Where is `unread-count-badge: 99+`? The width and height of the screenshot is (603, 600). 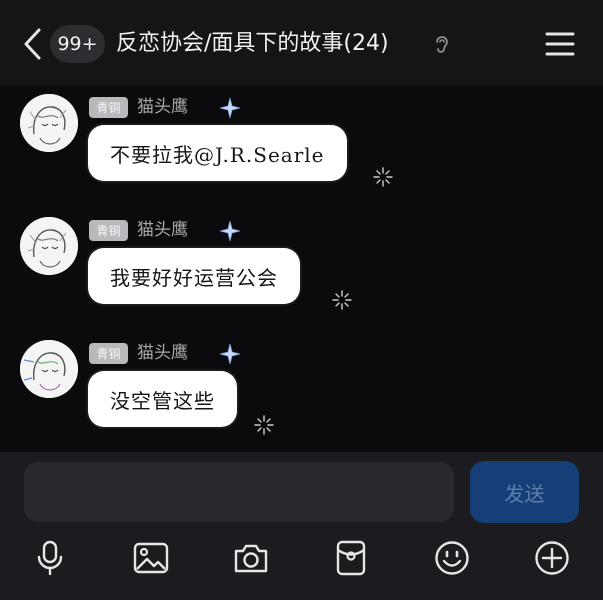 unread-count-badge: 99+ is located at coordinates (77, 44).